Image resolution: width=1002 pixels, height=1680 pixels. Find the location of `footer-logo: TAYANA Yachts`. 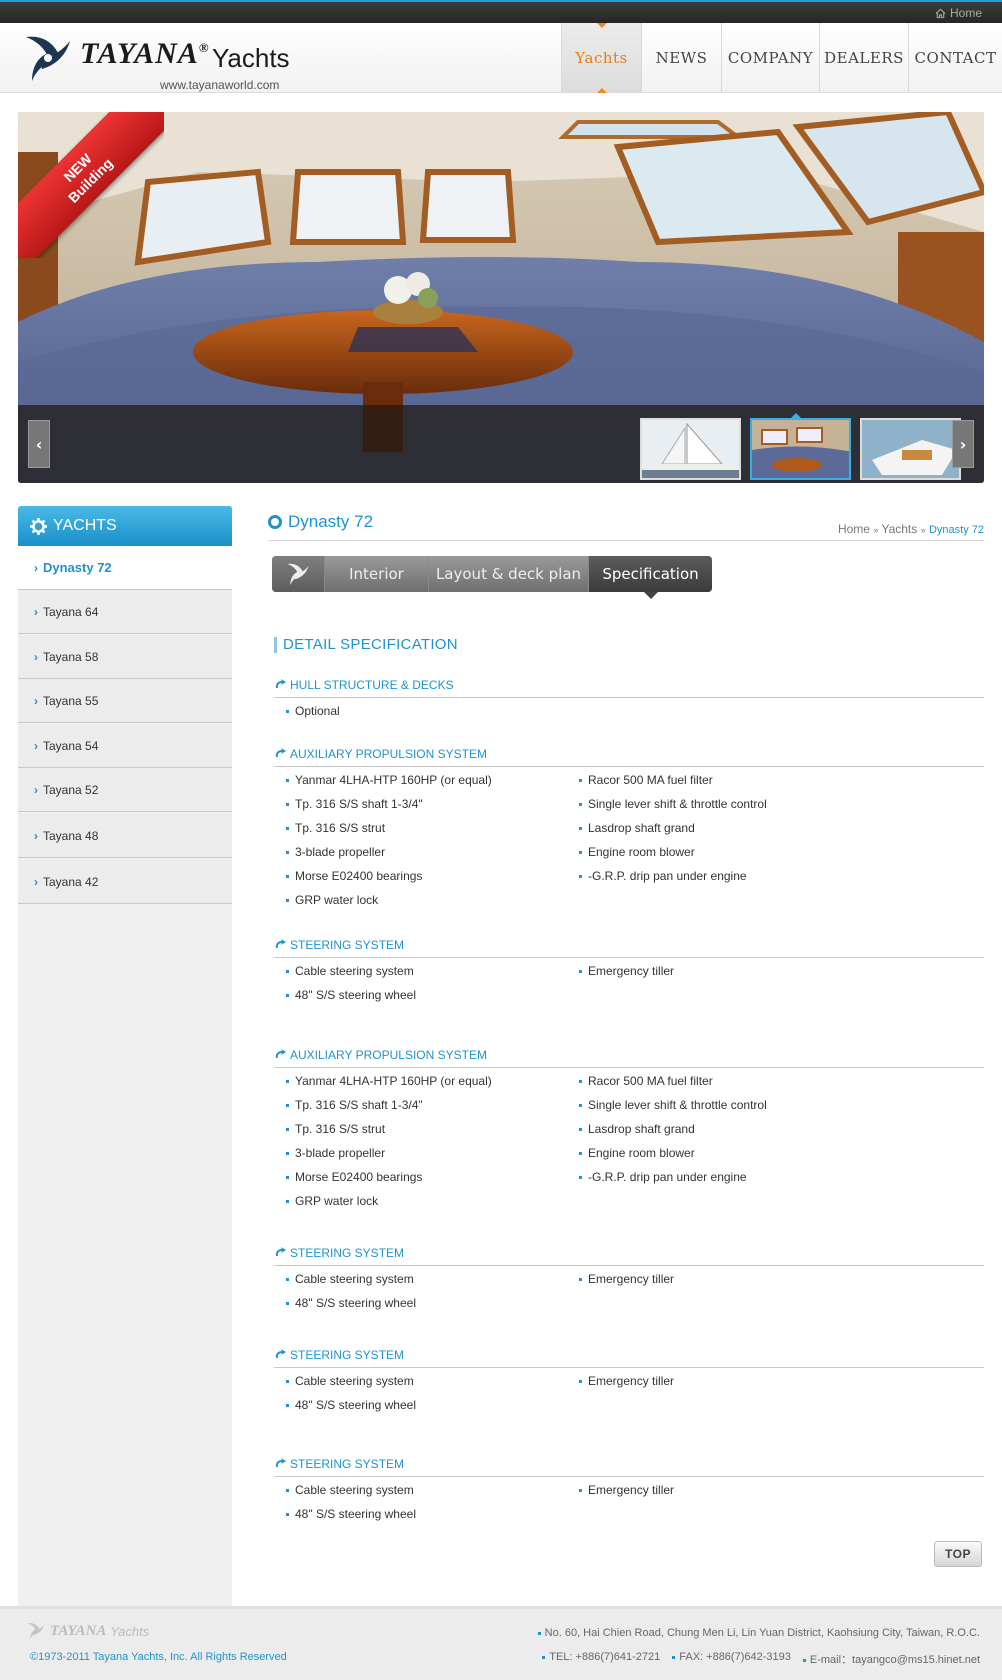

footer-logo: TAYANA Yachts is located at coordinates (87, 1631).